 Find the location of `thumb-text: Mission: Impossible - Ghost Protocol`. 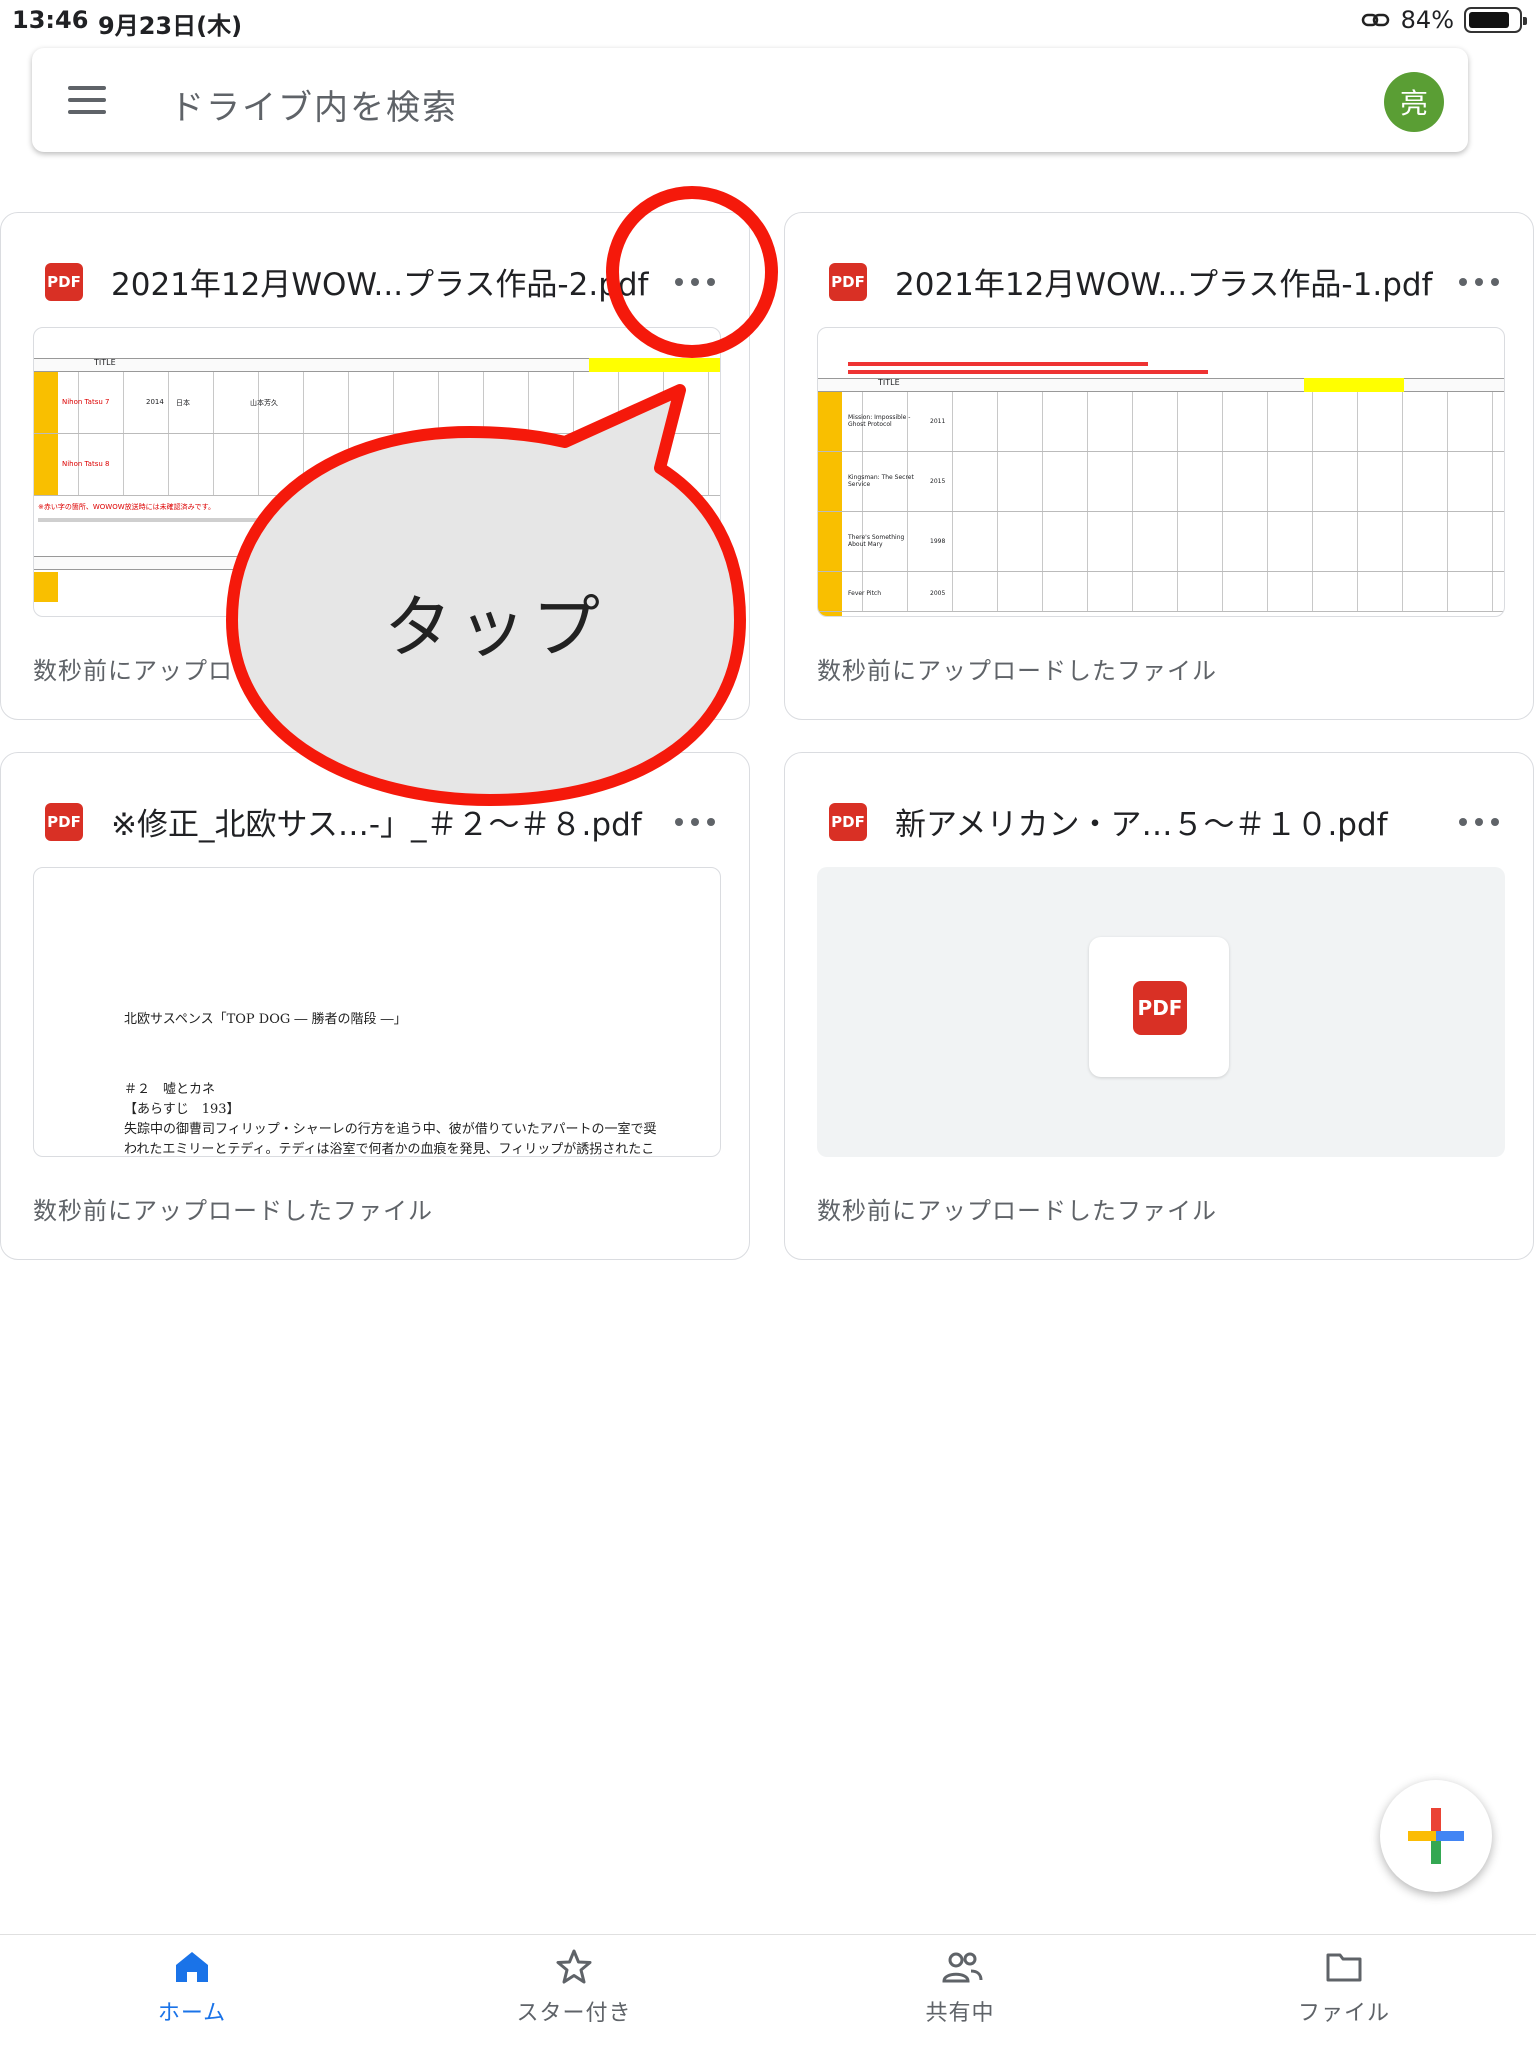

thumb-text: Mission: Impossible - Ghost Protocol is located at coordinates (879, 421).